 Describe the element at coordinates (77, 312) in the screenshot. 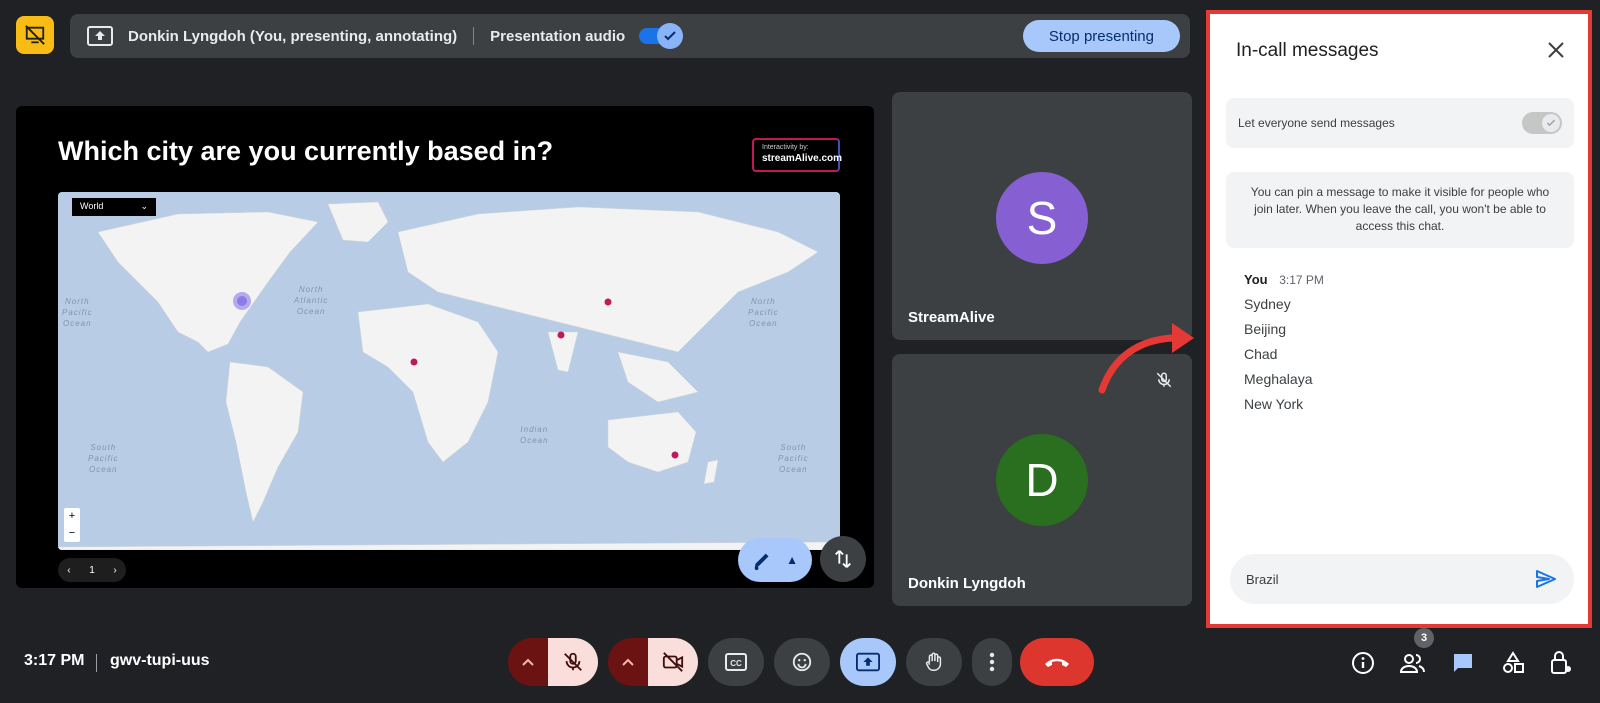

I see `ocean-label-north-pacific-left: North Pacific Ocean` at that location.